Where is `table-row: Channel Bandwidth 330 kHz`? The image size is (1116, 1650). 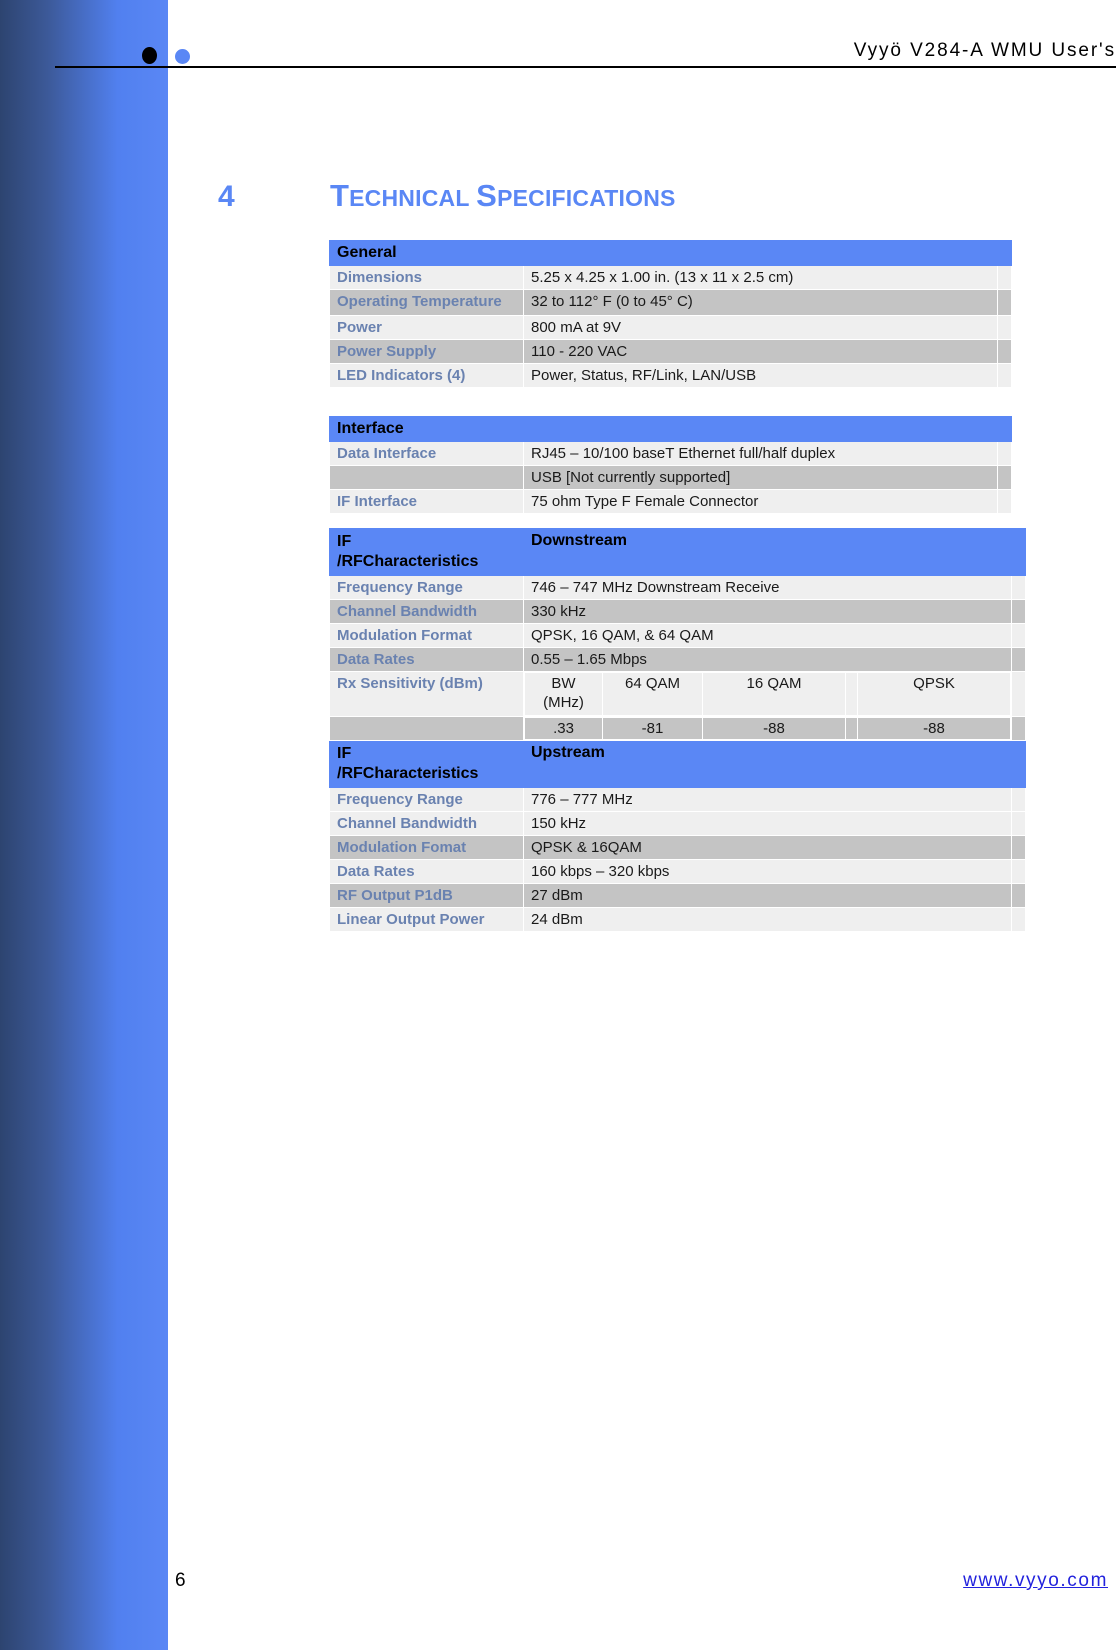 table-row: Channel Bandwidth 330 kHz is located at coordinates (677, 611).